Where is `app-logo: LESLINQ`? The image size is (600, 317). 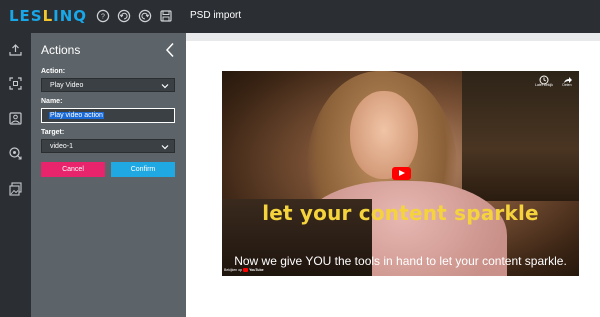
app-logo: LESLINQ is located at coordinates (48, 16).